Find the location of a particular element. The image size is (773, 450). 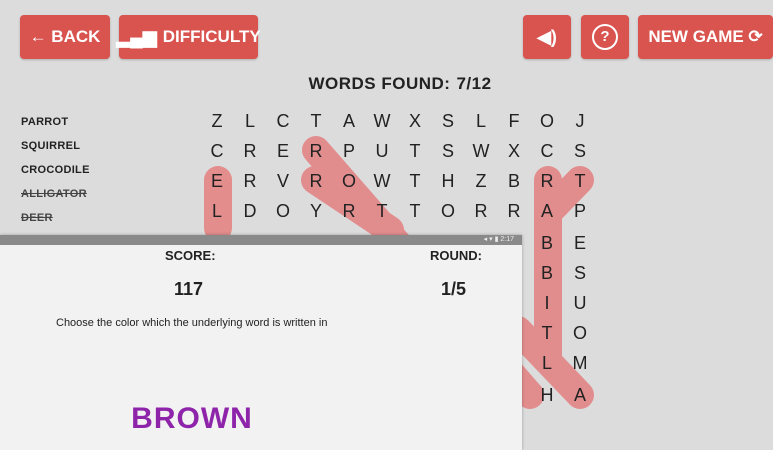

help-circle-icon: ? is located at coordinates (605, 37).